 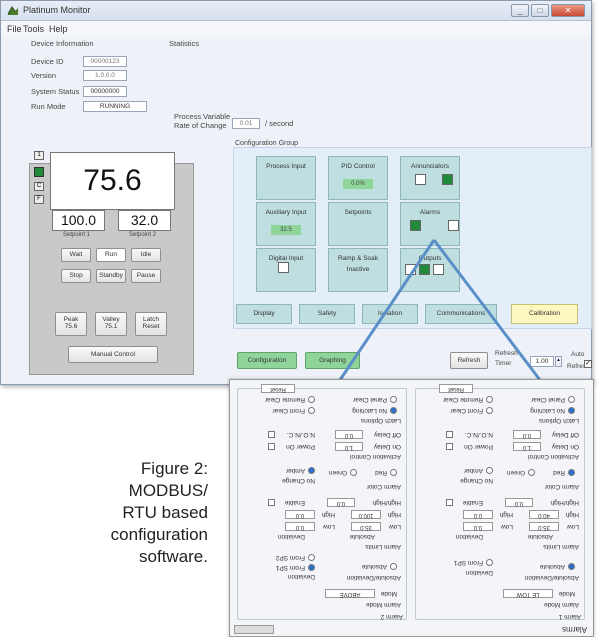 What do you see at coordinates (383, 604) in the screenshot?
I see `alarm-2-mode-heading: Alarm Mode` at bounding box center [383, 604].